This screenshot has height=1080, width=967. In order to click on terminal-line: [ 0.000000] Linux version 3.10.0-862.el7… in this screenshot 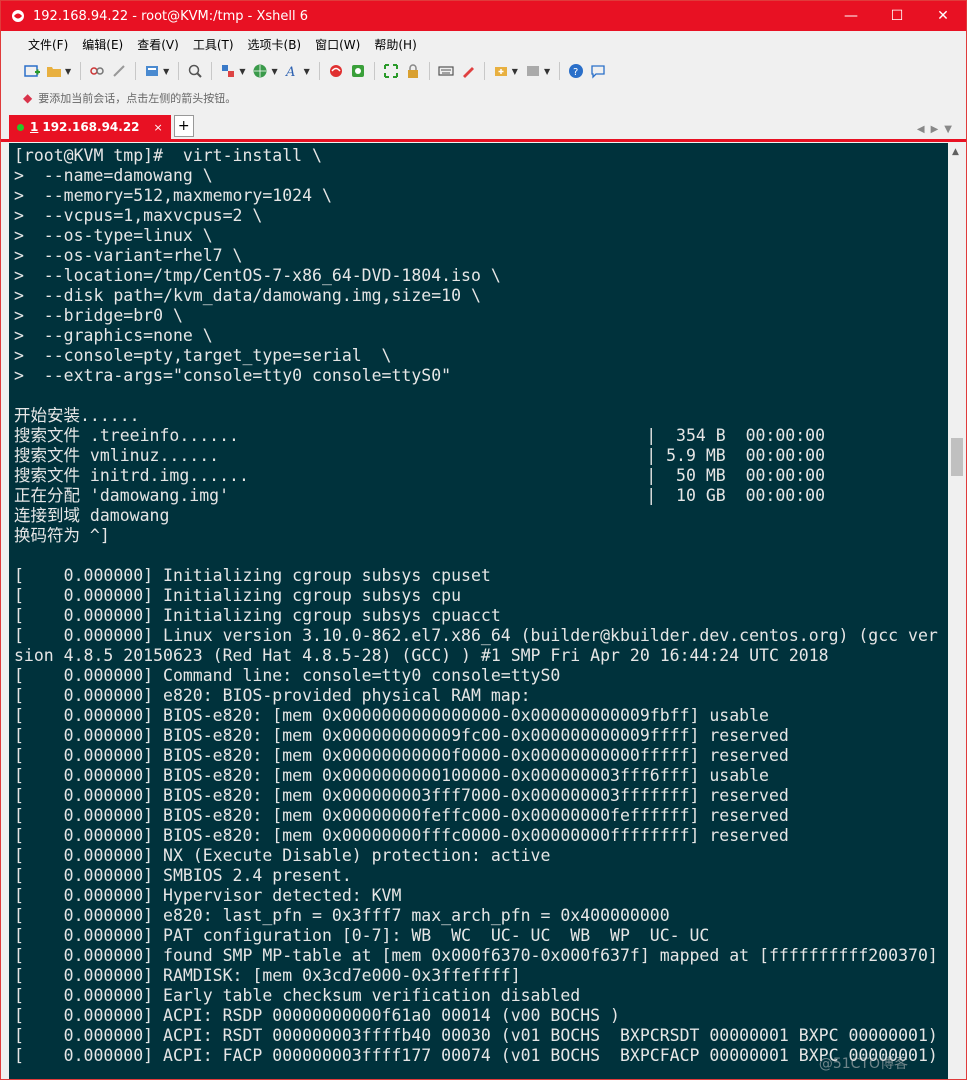, I will do `click(476, 635)`.